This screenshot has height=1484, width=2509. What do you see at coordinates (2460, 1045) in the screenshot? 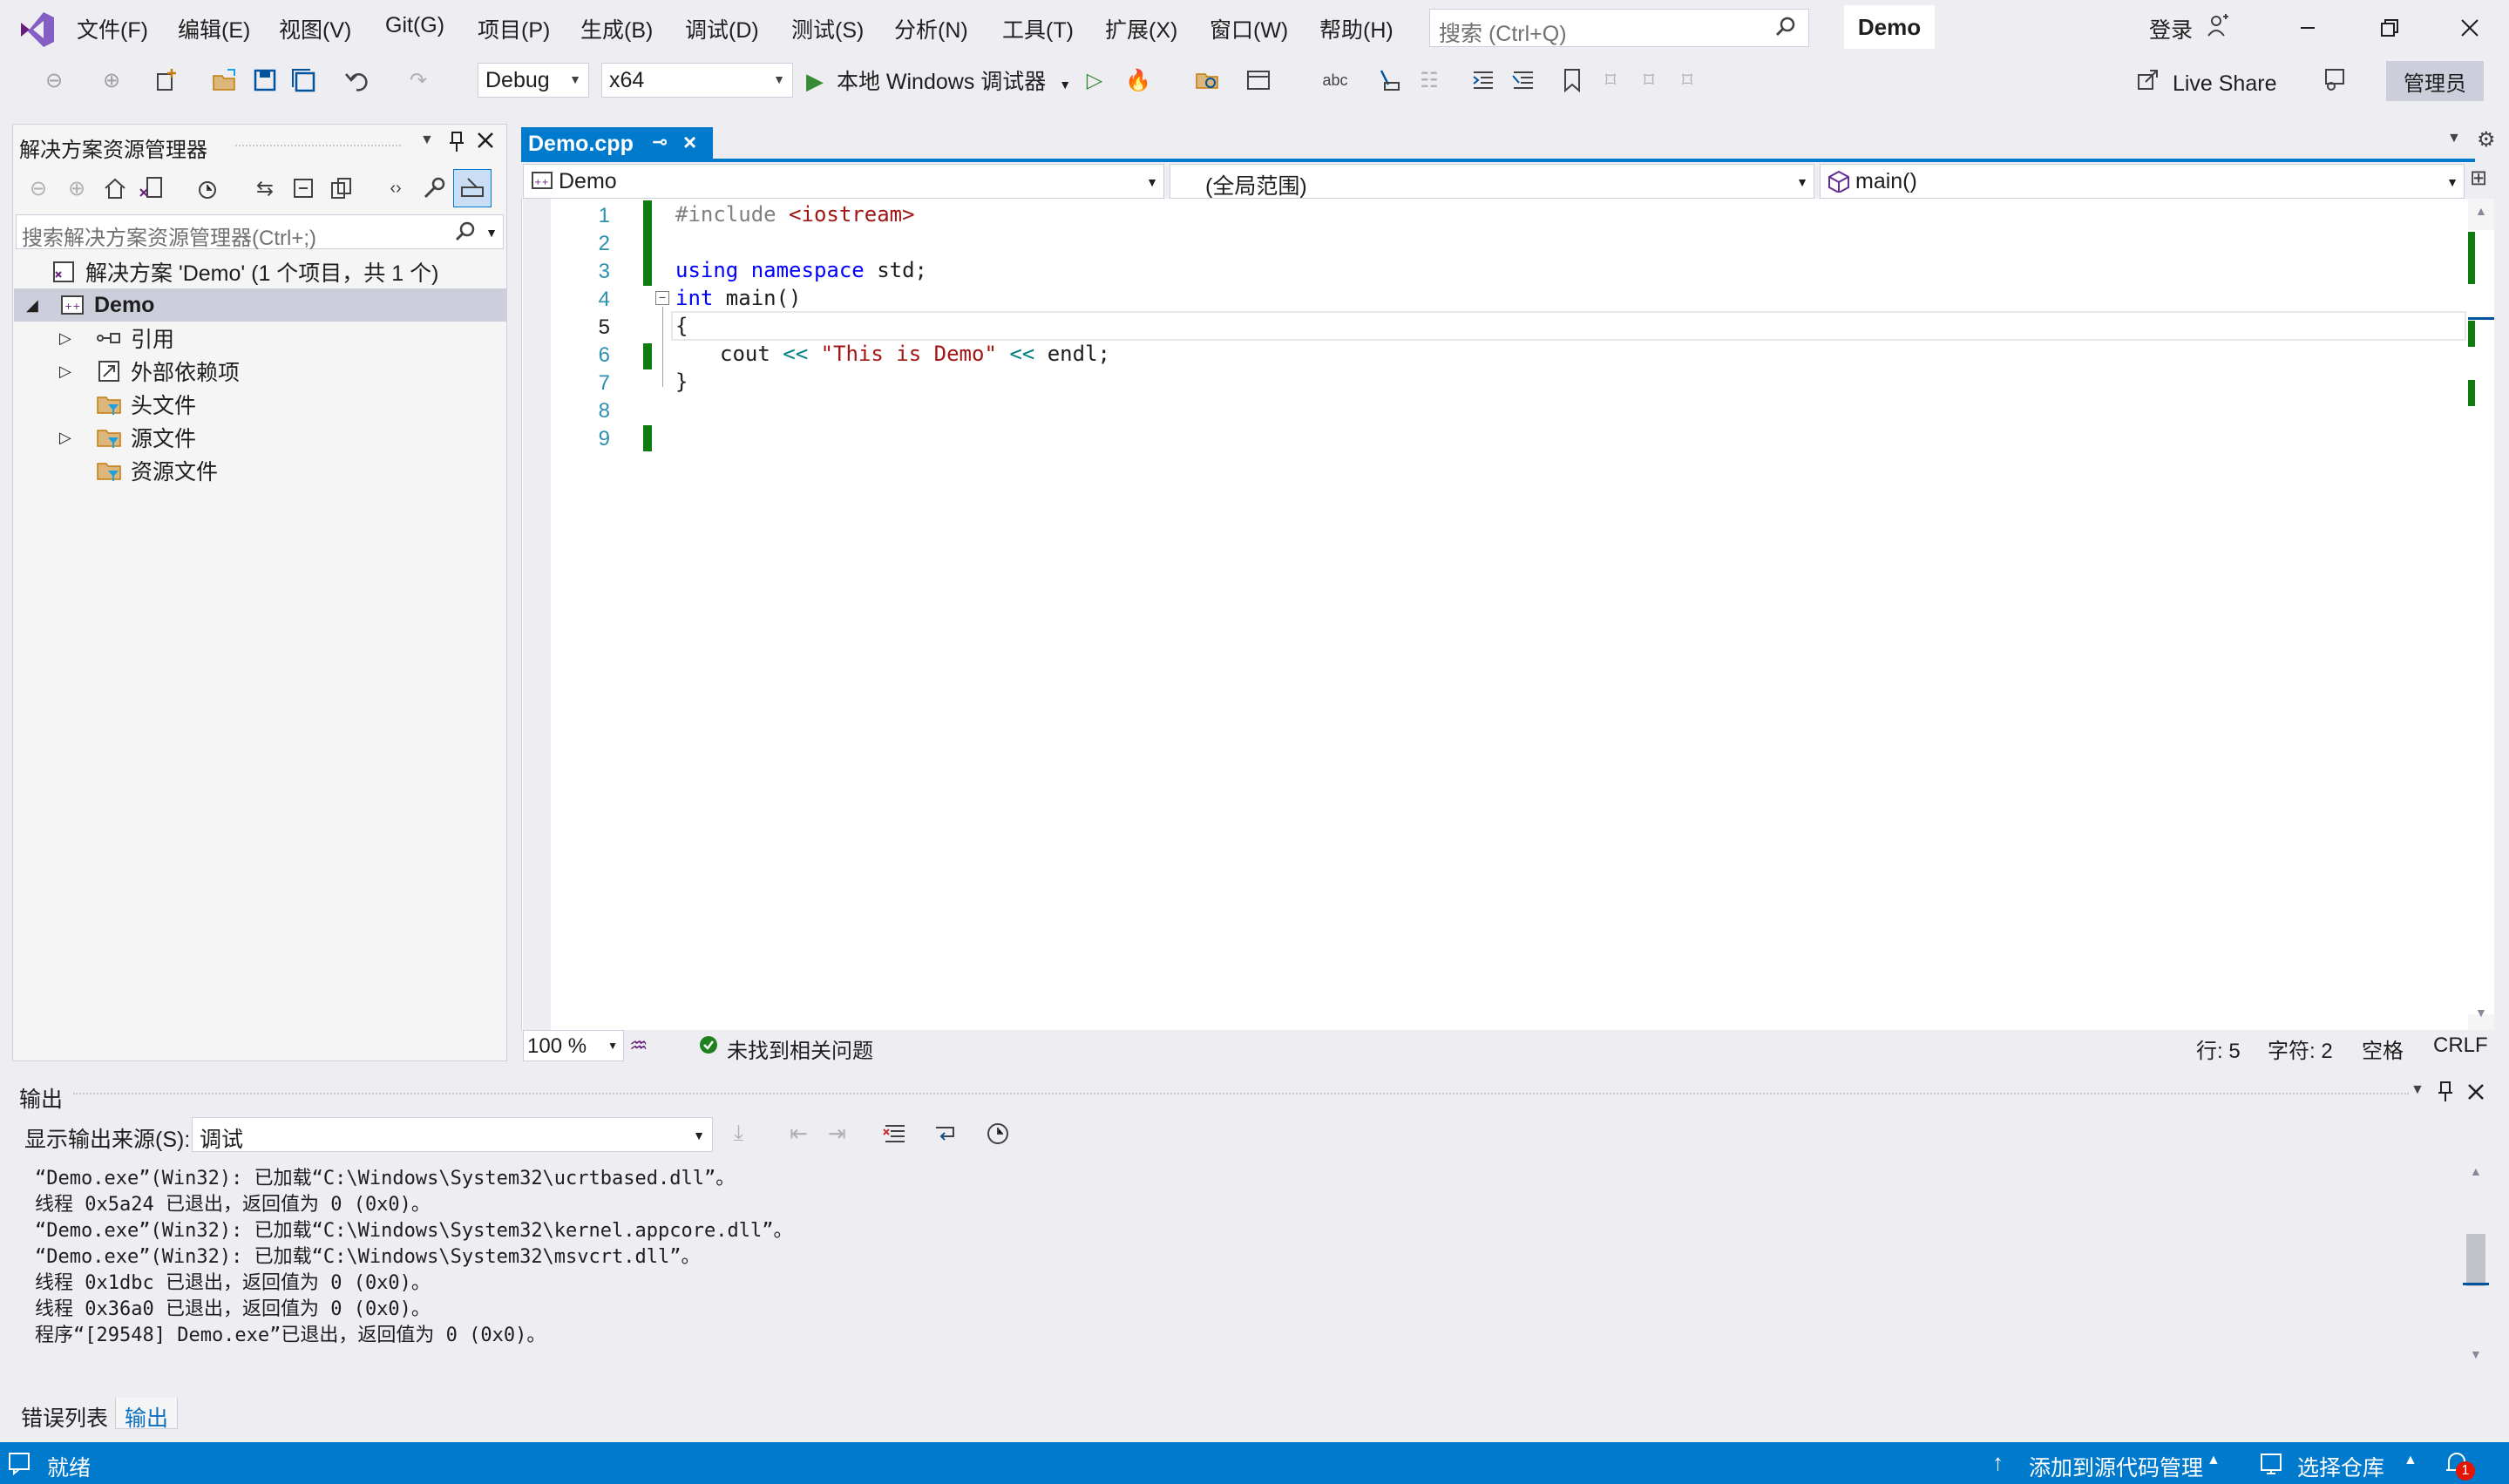
I see `line-ending-indicator: CRLF` at bounding box center [2460, 1045].